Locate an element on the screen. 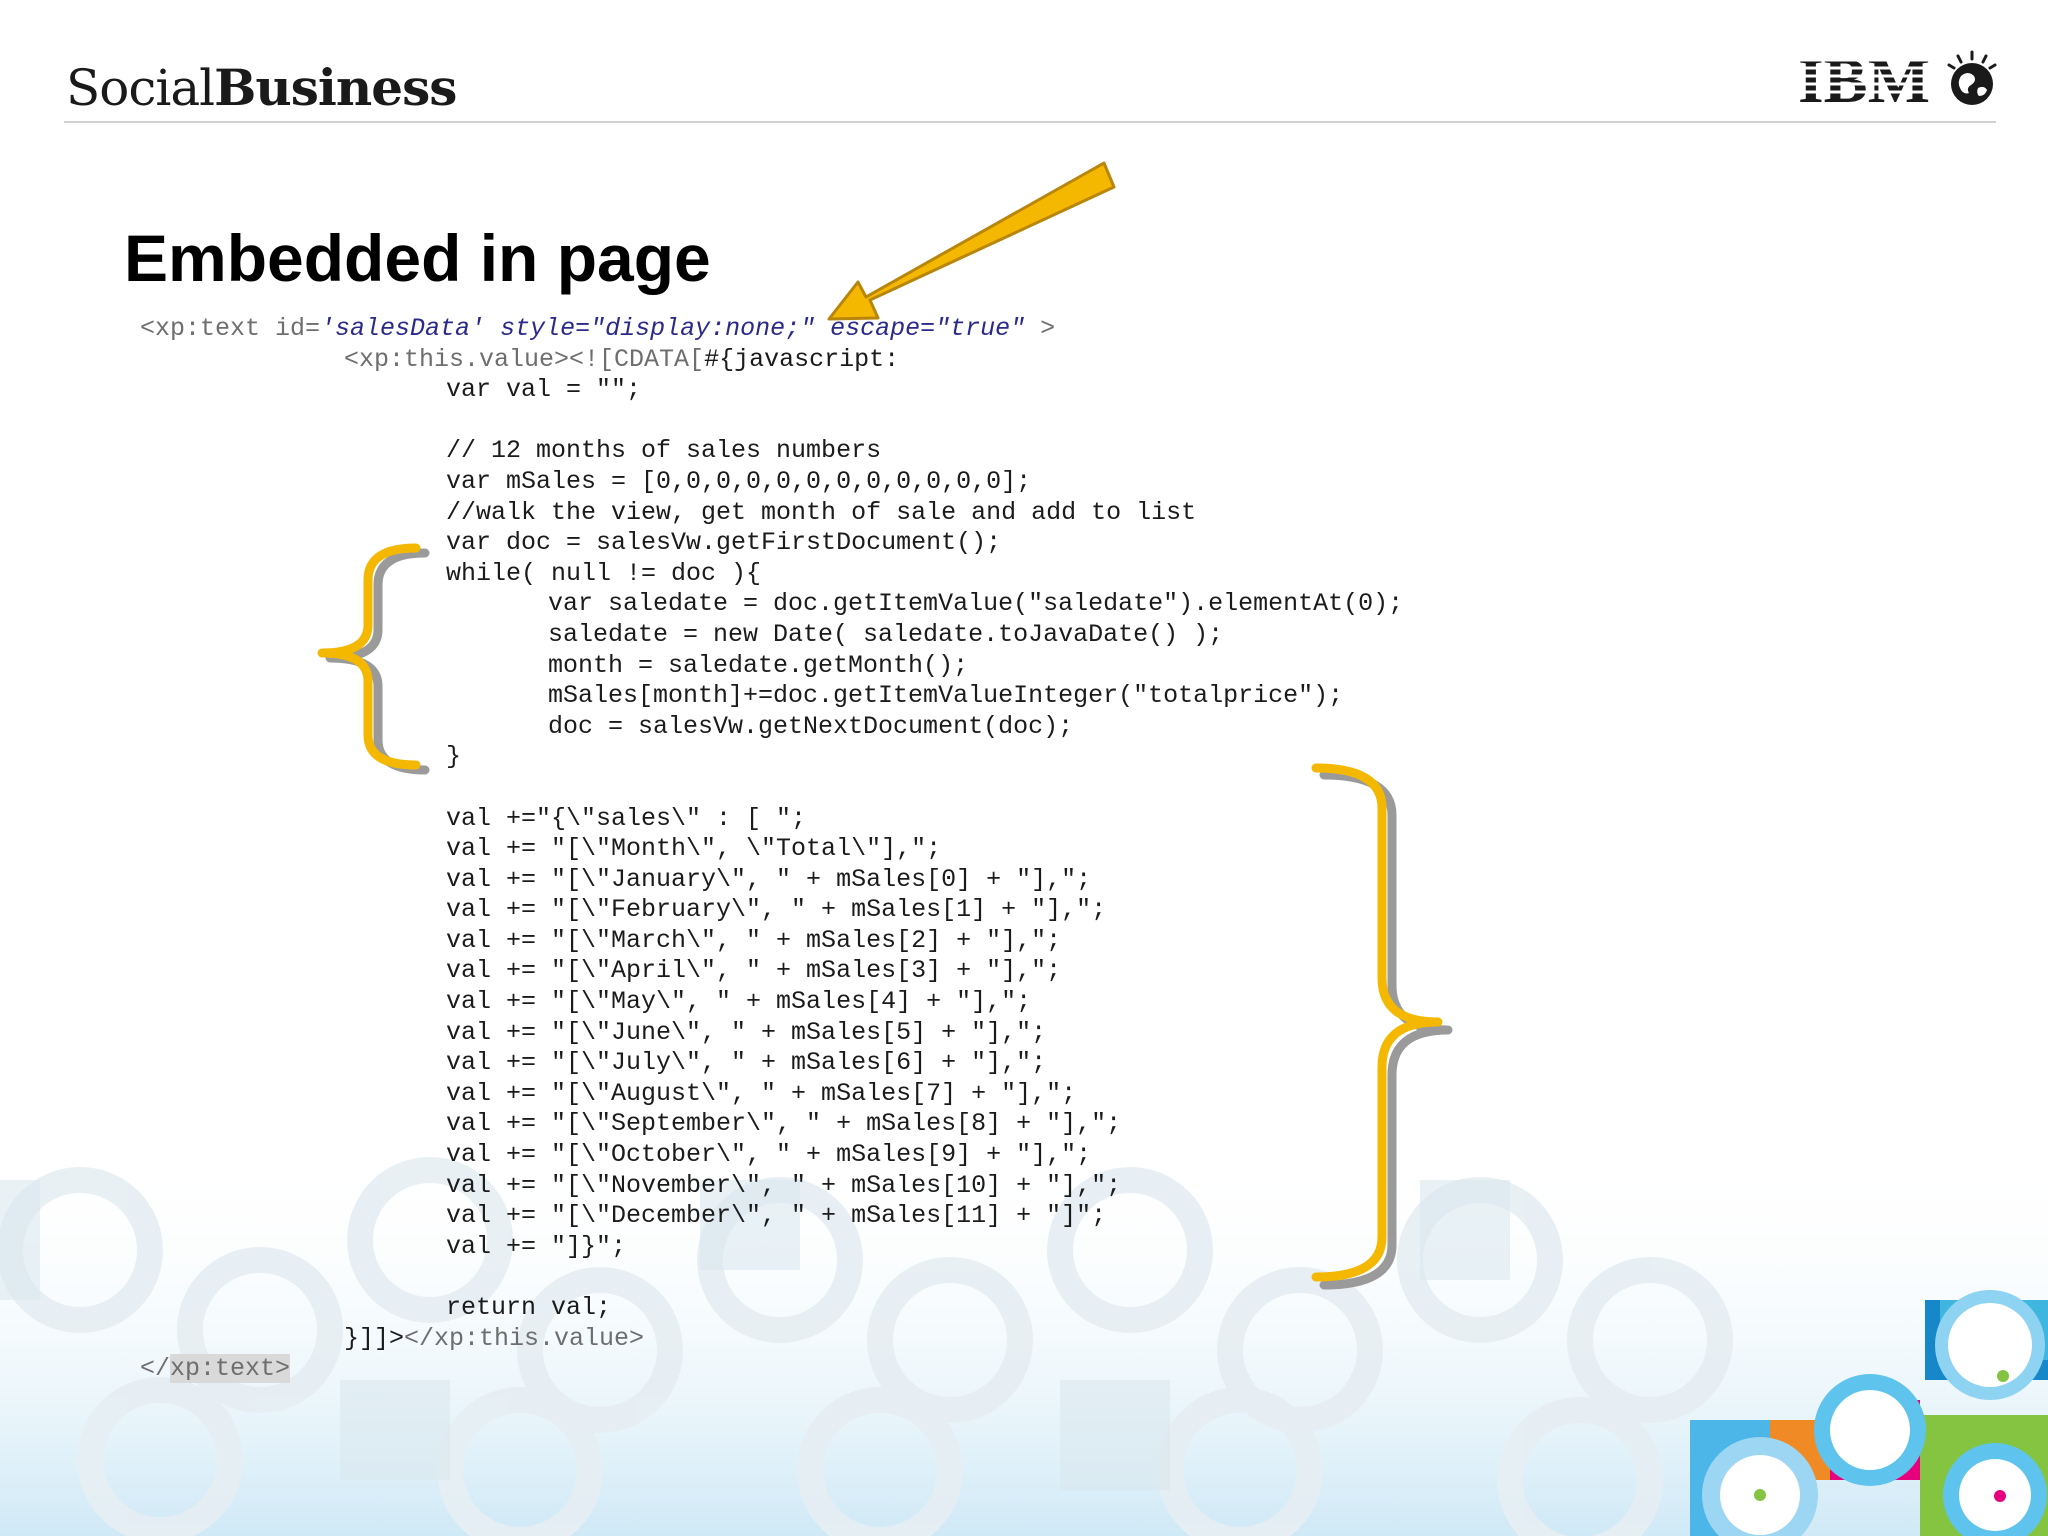 The image size is (2048, 1536). brand-wordmark: SocialBusiness is located at coordinates (261, 87).